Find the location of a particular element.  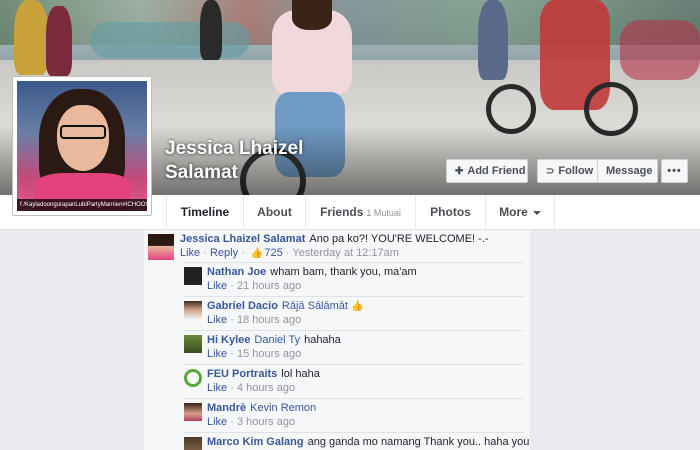

comment-time: 3 hours ago is located at coordinates (266, 422).